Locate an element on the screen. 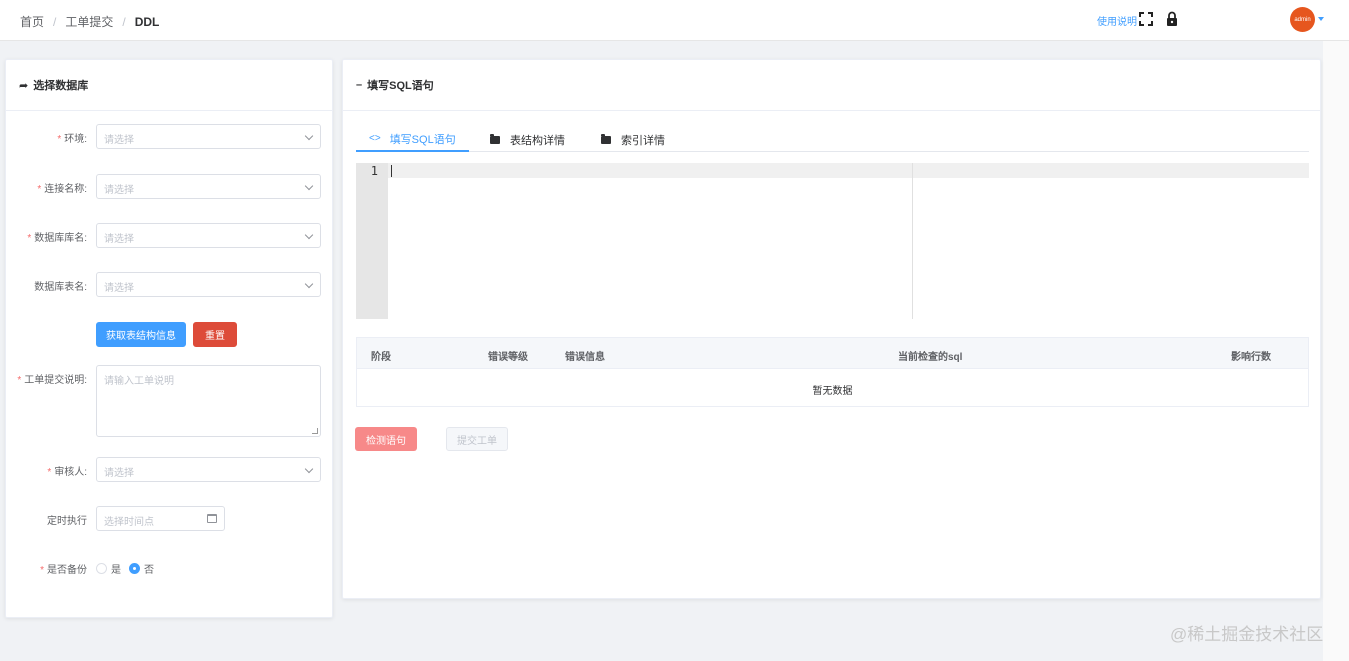  breadcrumb-section: 工单提交 is located at coordinates (89, 21).